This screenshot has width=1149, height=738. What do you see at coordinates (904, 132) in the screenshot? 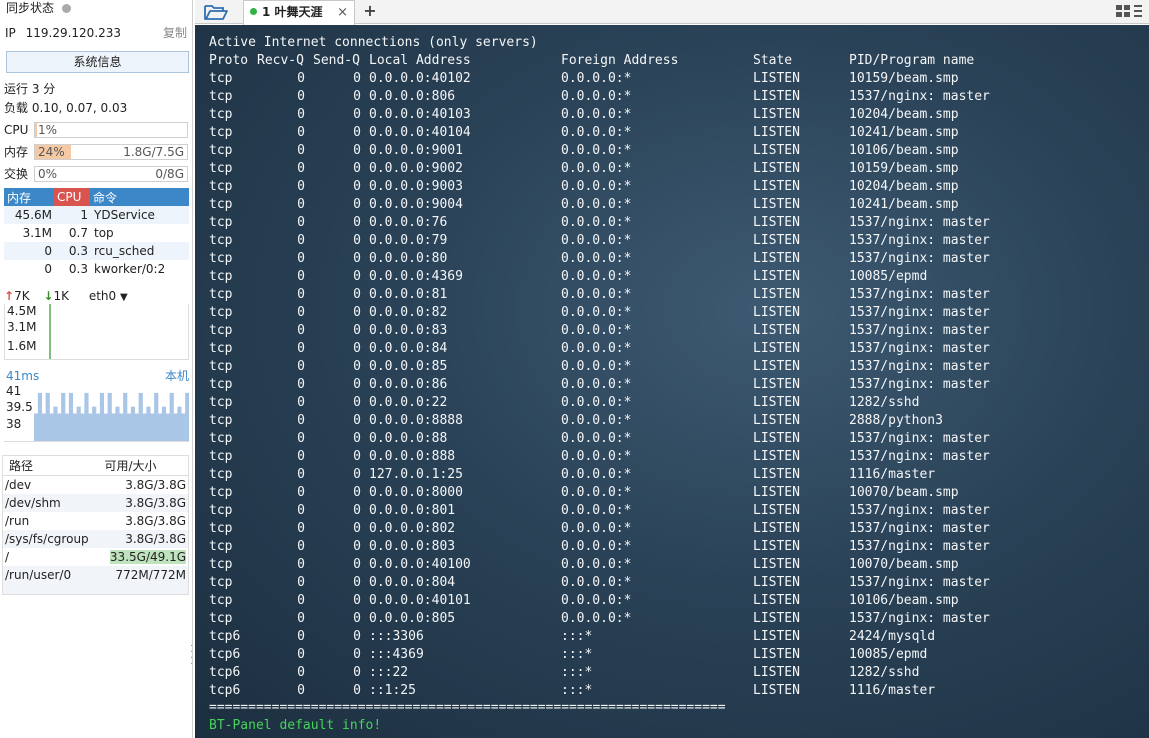
I see `conn-program: 10241/beam.smp` at bounding box center [904, 132].